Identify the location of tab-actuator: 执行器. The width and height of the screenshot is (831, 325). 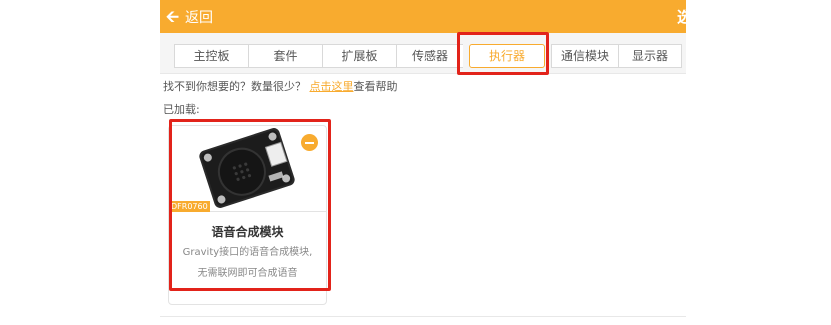
(507, 56).